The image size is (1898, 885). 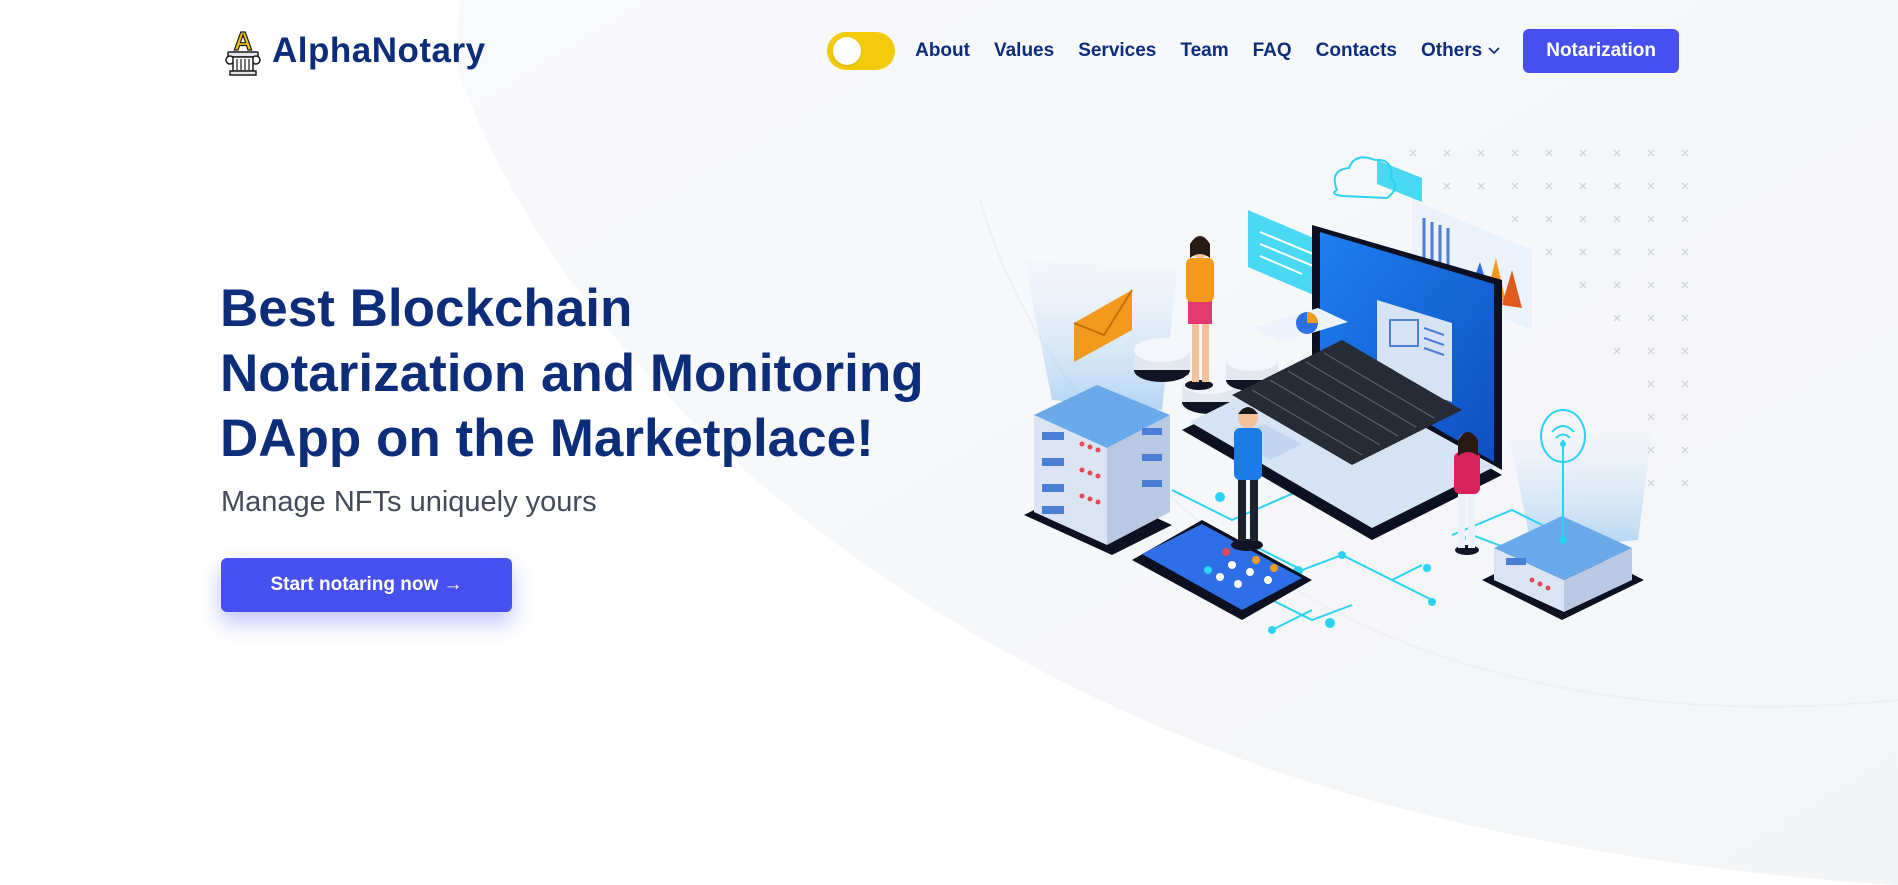 I want to click on brand-name: AlphaNotary, so click(x=379, y=50).